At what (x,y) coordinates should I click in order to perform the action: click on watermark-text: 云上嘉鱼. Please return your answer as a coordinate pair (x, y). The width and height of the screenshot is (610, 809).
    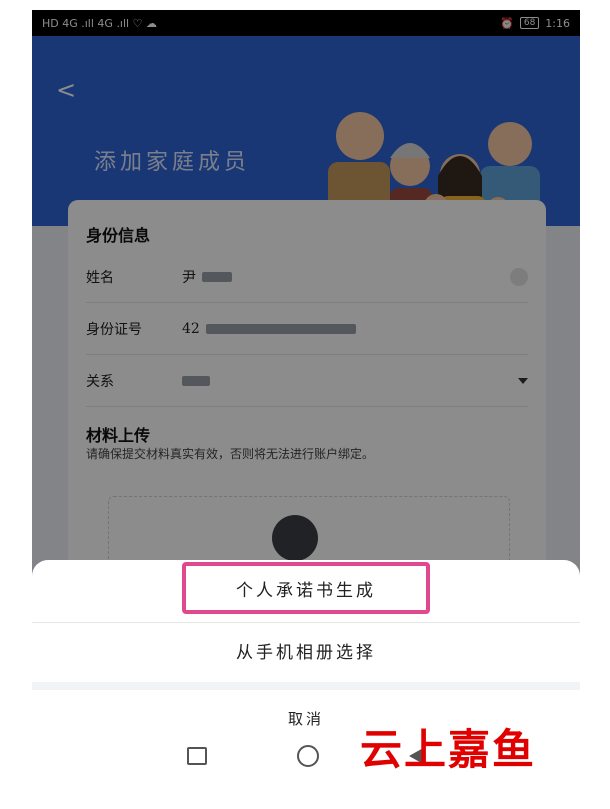
    Looking at the image, I should click on (448, 749).